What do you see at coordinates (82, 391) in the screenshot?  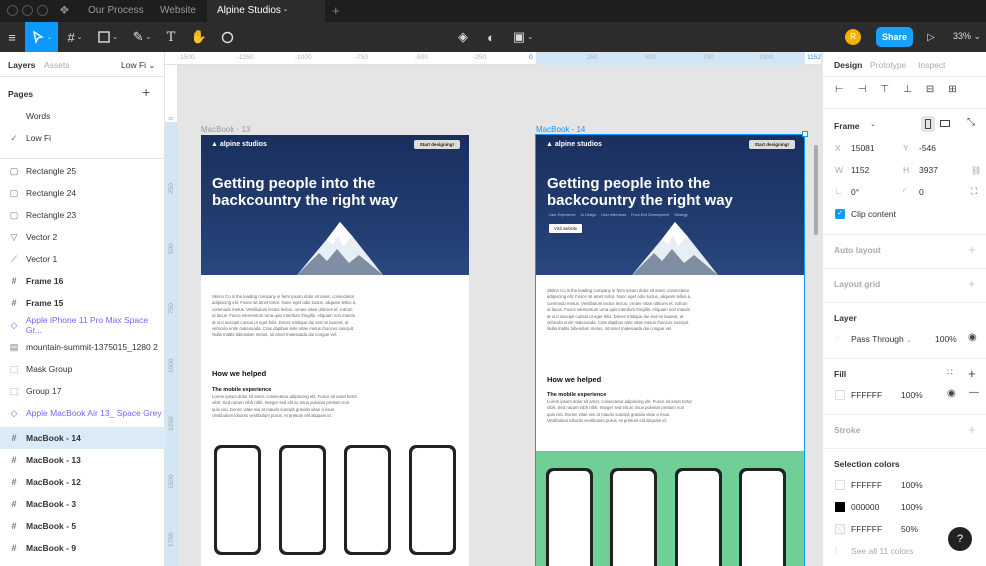 I see `layer-item: ⬚ Group 17` at bounding box center [82, 391].